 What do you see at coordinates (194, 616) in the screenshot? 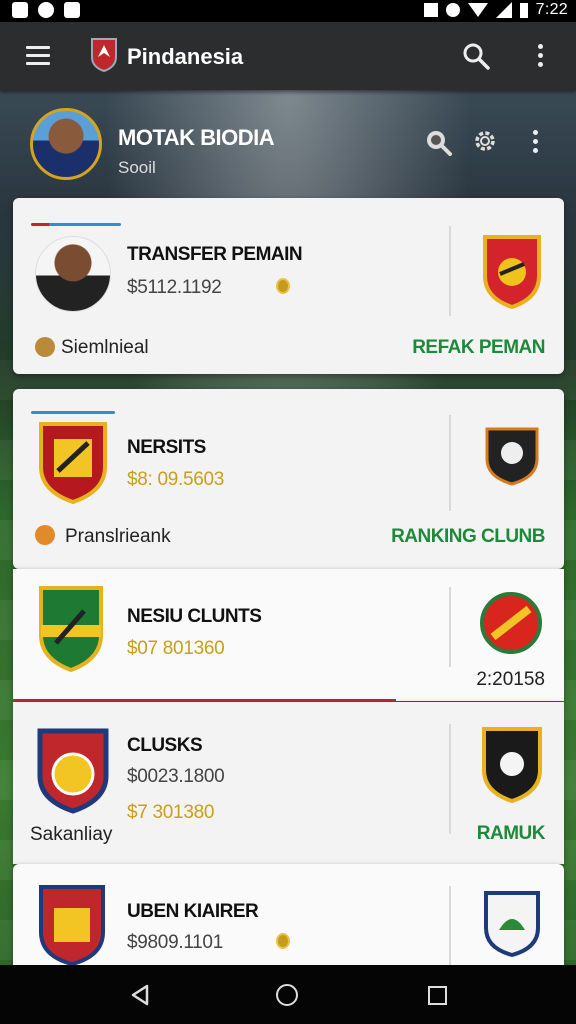
I see `card-title: NESIU CLUNTS` at bounding box center [194, 616].